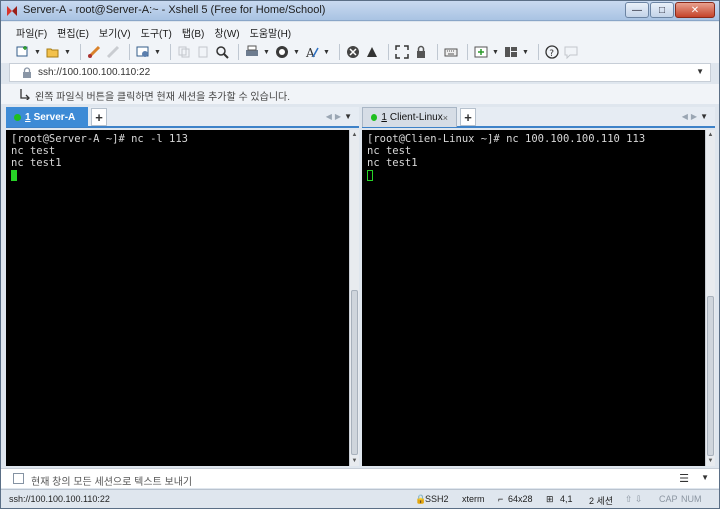  Describe the element at coordinates (360, 31) in the screenshot. I see `menu-bar: 파일(F) 편집(E) 보기(V) 도구(T) 탭(B) 창(W) 도움말(H)` at that location.